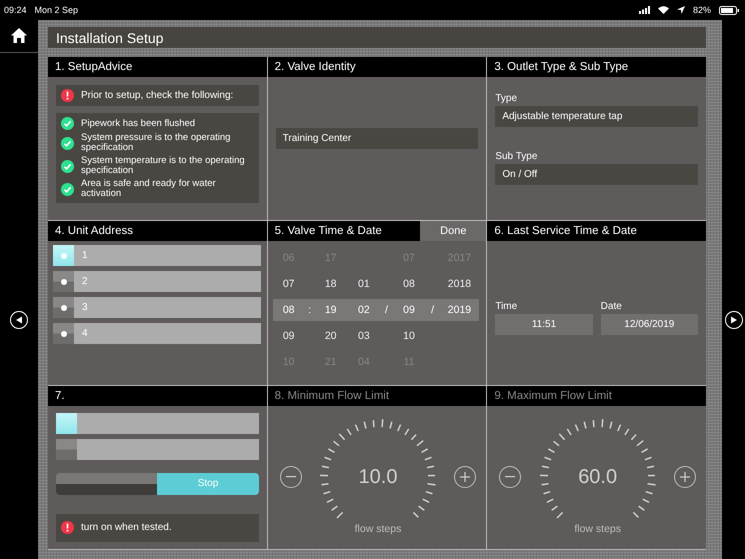  Describe the element at coordinates (409, 336) in the screenshot. I see `picker-value: 10` at that location.